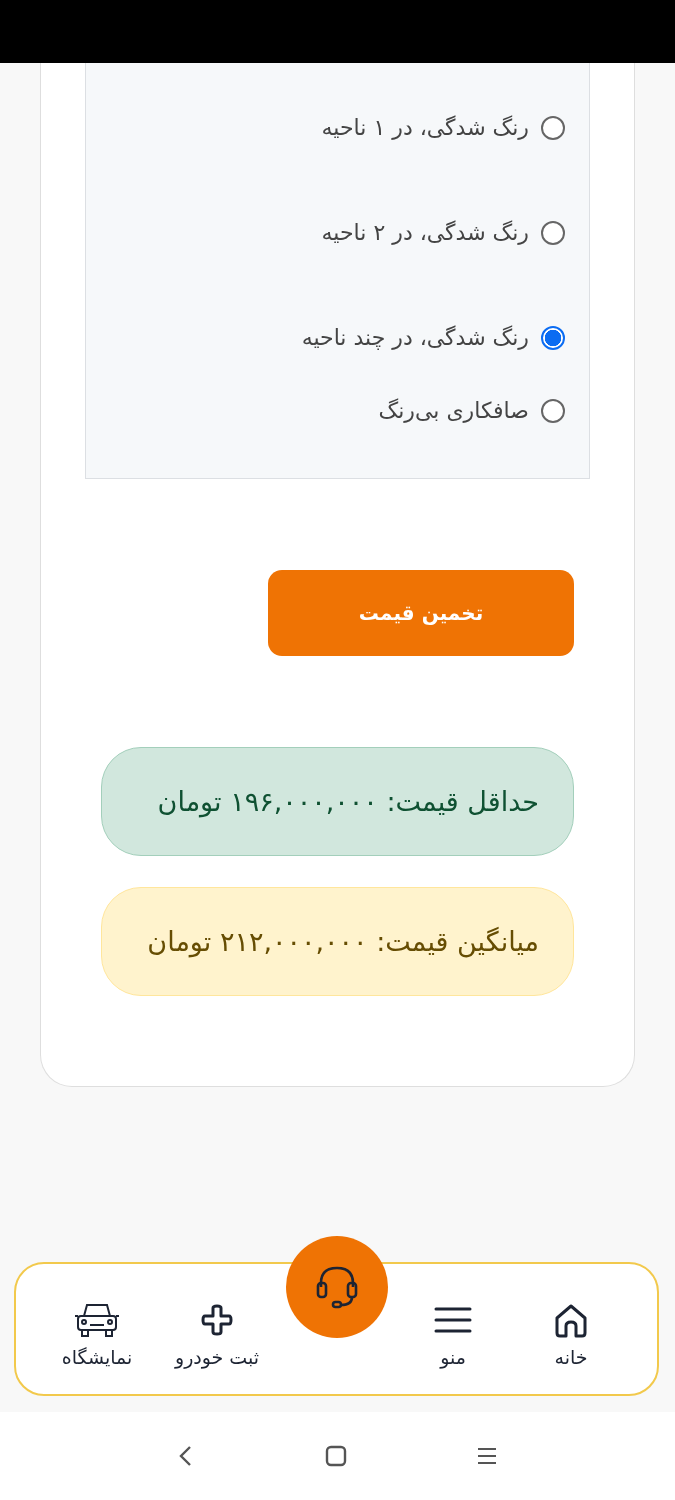 The width and height of the screenshot is (675, 1500). I want to click on nav-item: خانه, so click(571, 1334).